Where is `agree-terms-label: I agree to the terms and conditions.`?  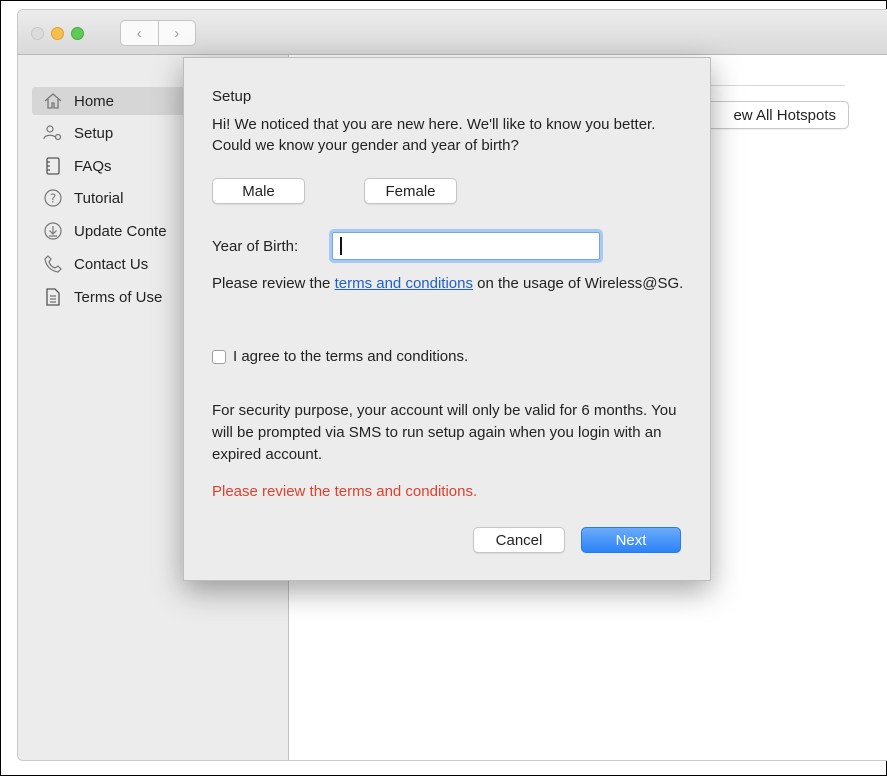 agree-terms-label: I agree to the terms and conditions. is located at coordinates (350, 356).